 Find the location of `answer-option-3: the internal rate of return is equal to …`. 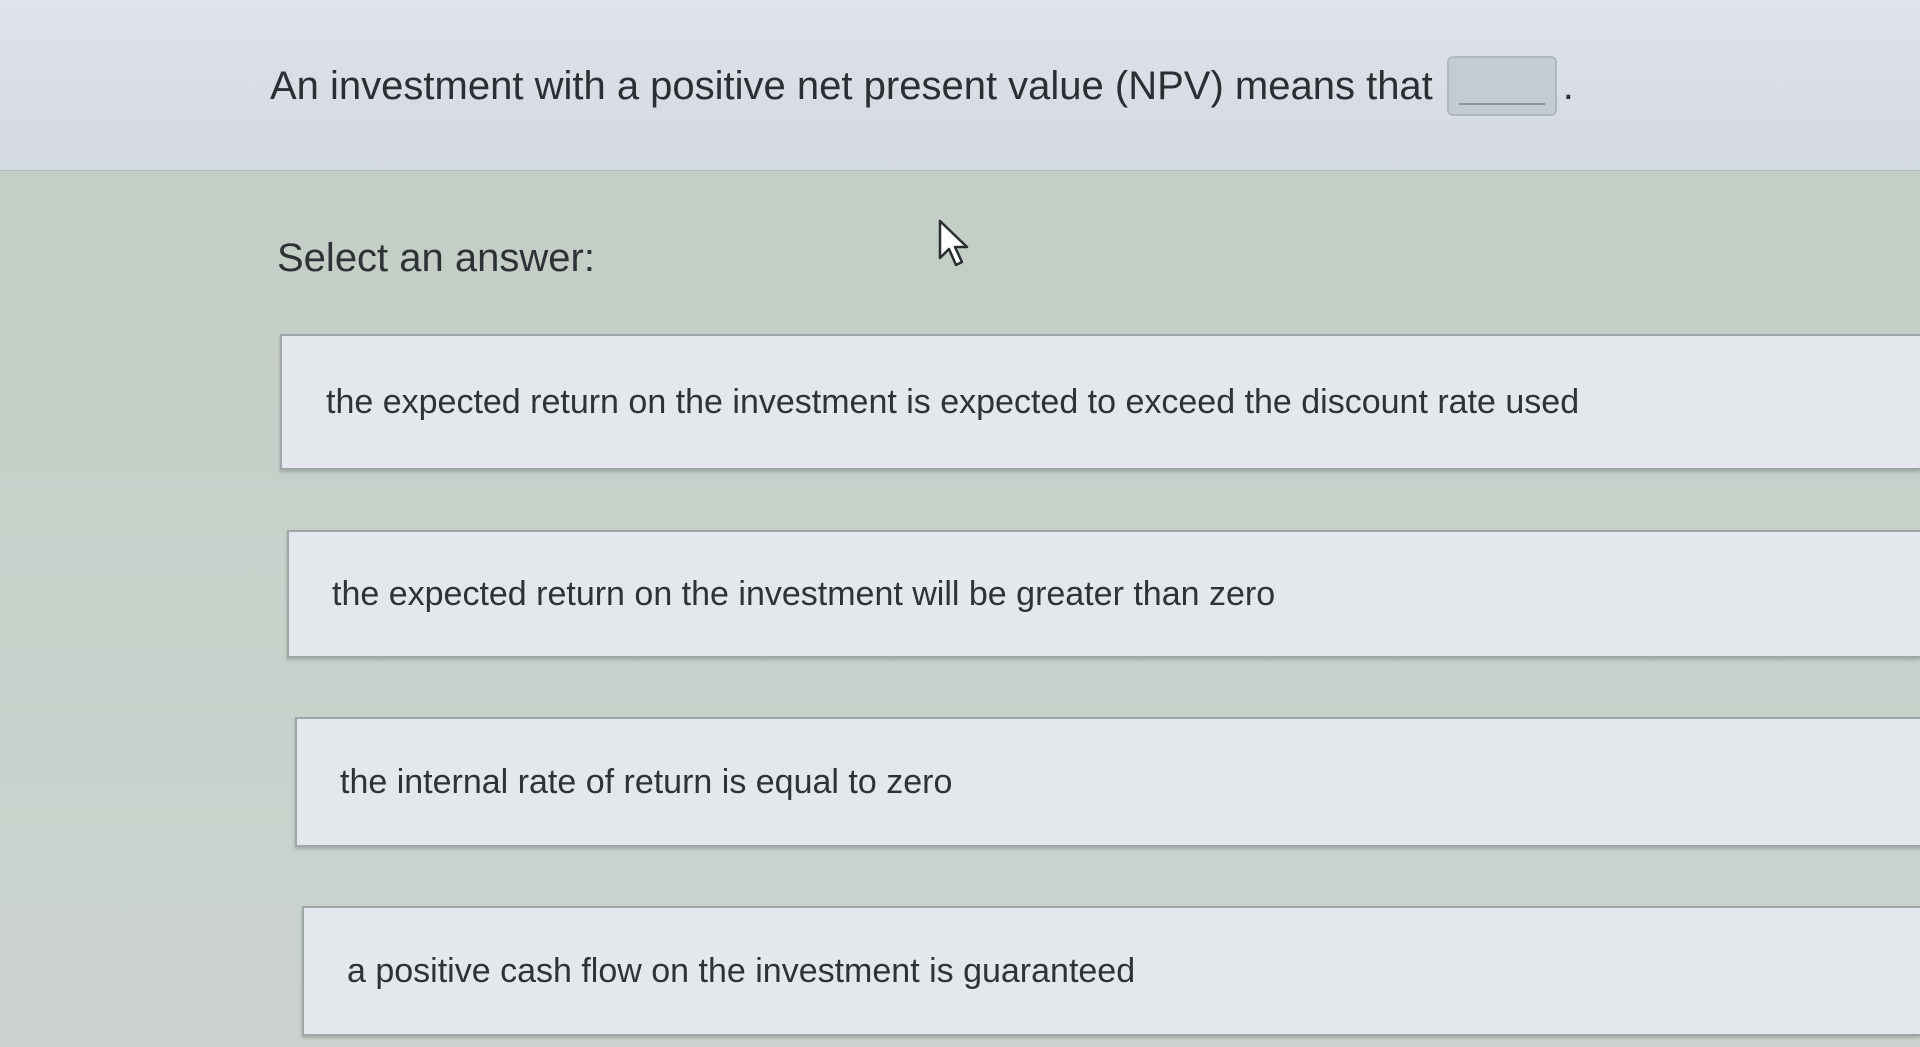

answer-option-3: the internal rate of return is equal to … is located at coordinates (1107, 782).